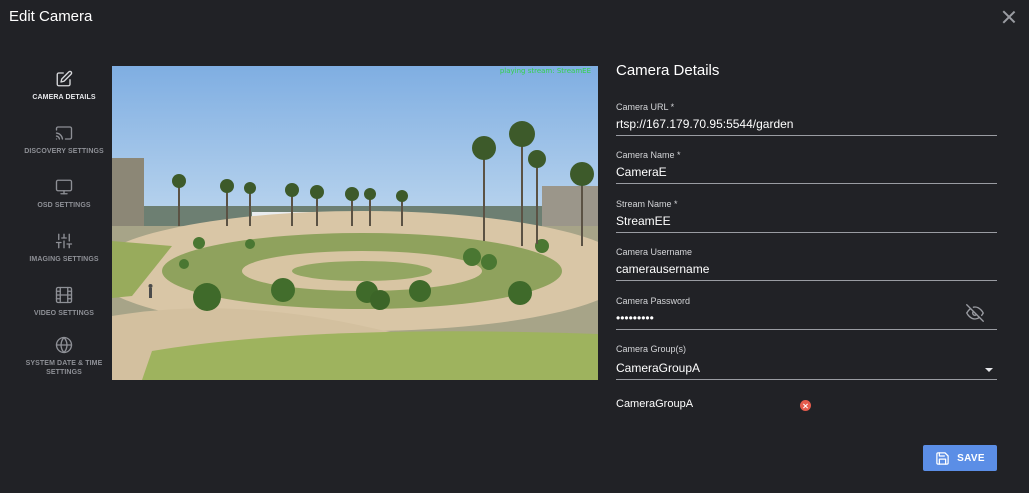 The height and width of the screenshot is (493, 1029). I want to click on film-icon, so click(64, 295).